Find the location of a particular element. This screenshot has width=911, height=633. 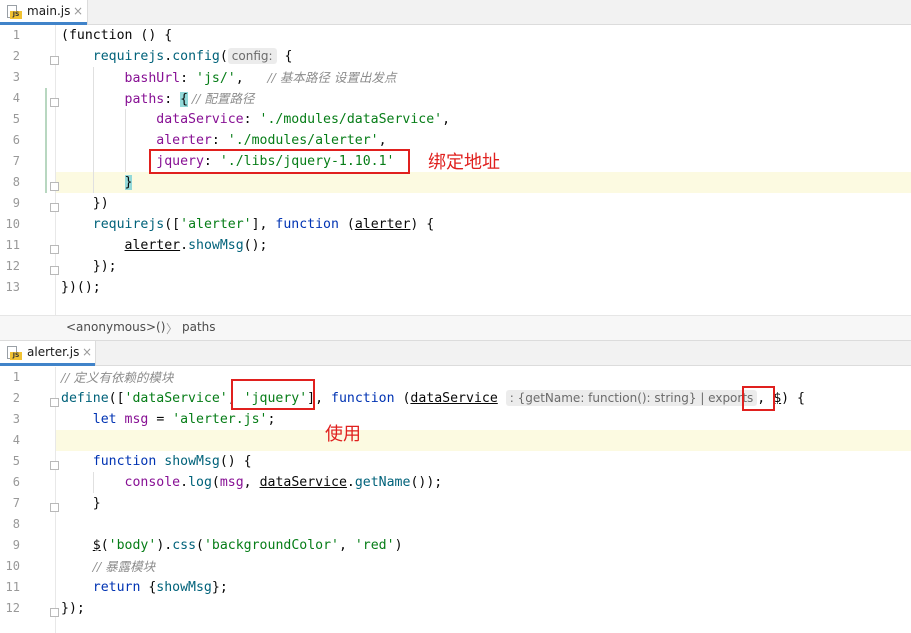

code-line: alerter.showMsg(); is located at coordinates (486, 245).